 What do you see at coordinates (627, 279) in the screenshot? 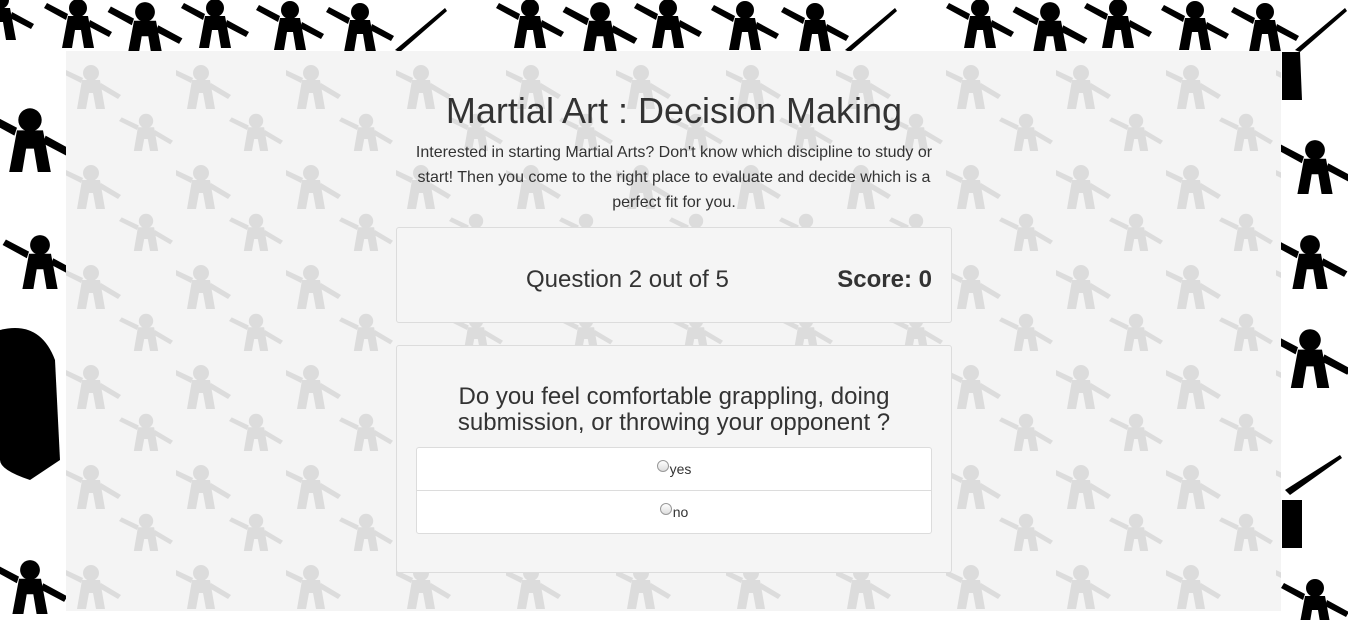
I see `question-counter: Question 2 out of 5` at bounding box center [627, 279].